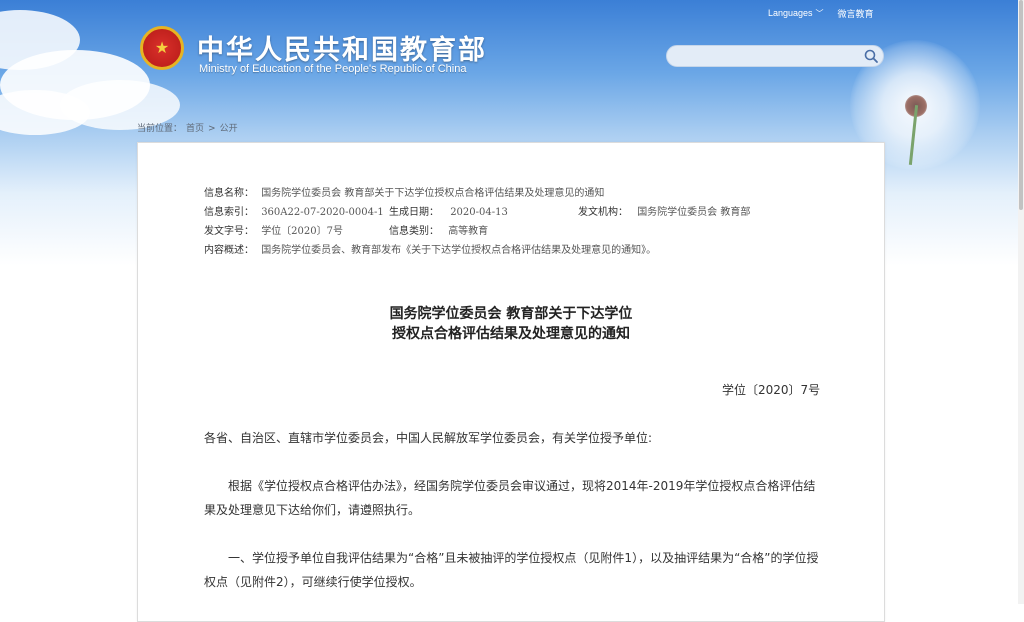 The image size is (1024, 622). I want to click on national-emblem-icon: ★, so click(162, 48).